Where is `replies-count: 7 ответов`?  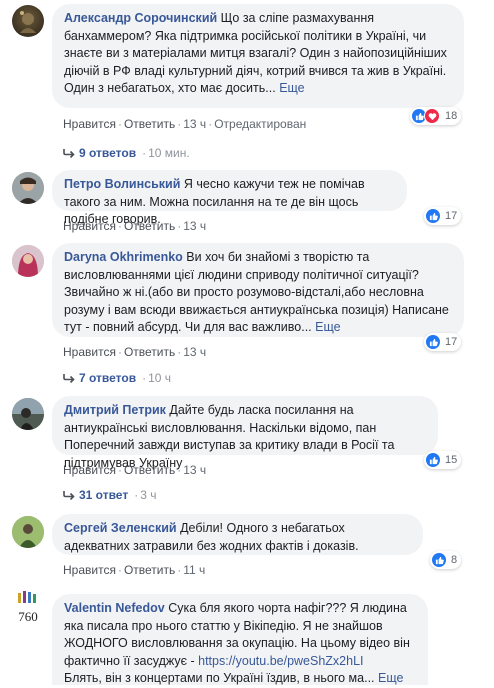
replies-count: 7 ответов is located at coordinates (108, 378).